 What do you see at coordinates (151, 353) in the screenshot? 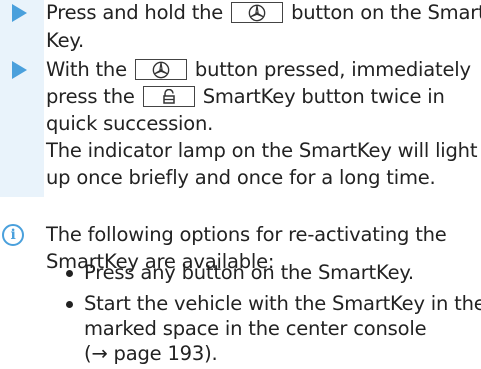
I see `bullet-2-line-3: (→ page 193).` at bounding box center [151, 353].